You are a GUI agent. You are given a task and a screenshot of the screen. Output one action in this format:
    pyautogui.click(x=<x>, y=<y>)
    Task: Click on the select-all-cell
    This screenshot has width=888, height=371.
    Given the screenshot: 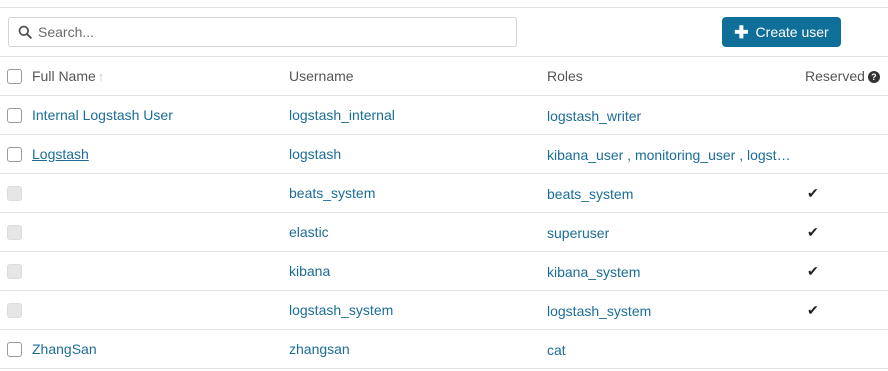 What is the action you would take?
    pyautogui.click(x=16, y=76)
    